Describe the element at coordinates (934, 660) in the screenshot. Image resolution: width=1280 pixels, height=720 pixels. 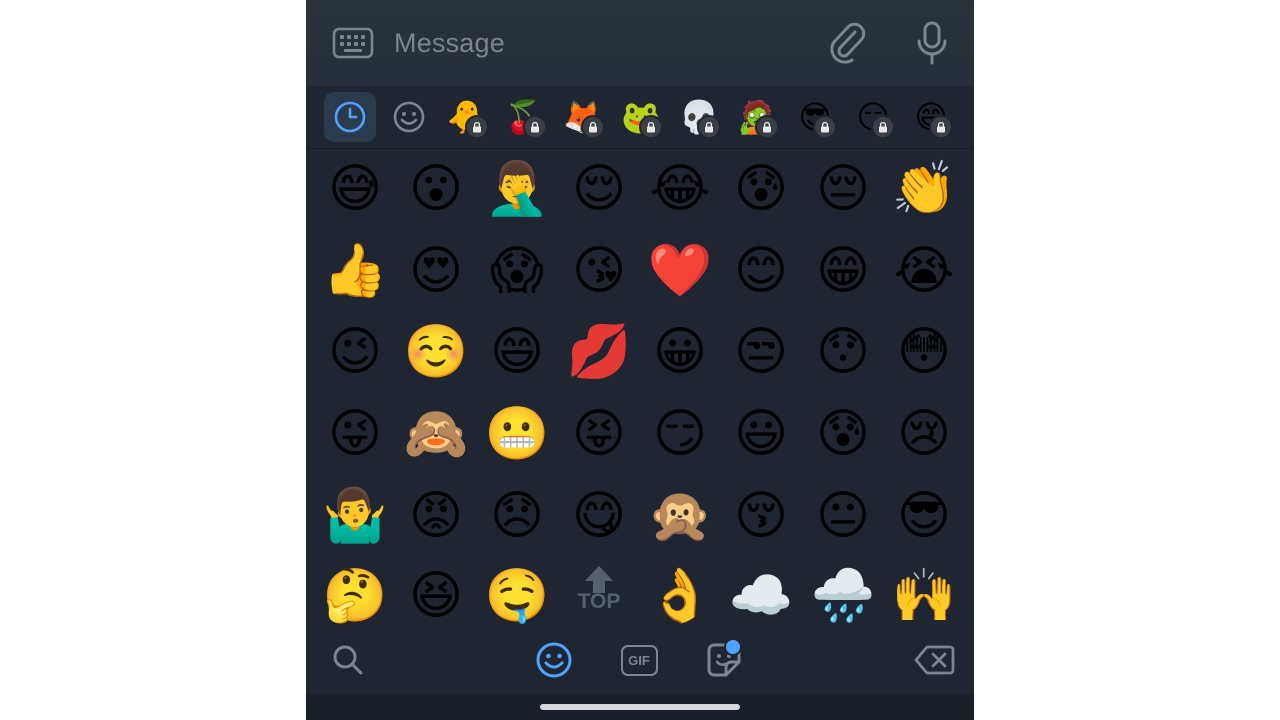
I see `backspace-icon` at that location.